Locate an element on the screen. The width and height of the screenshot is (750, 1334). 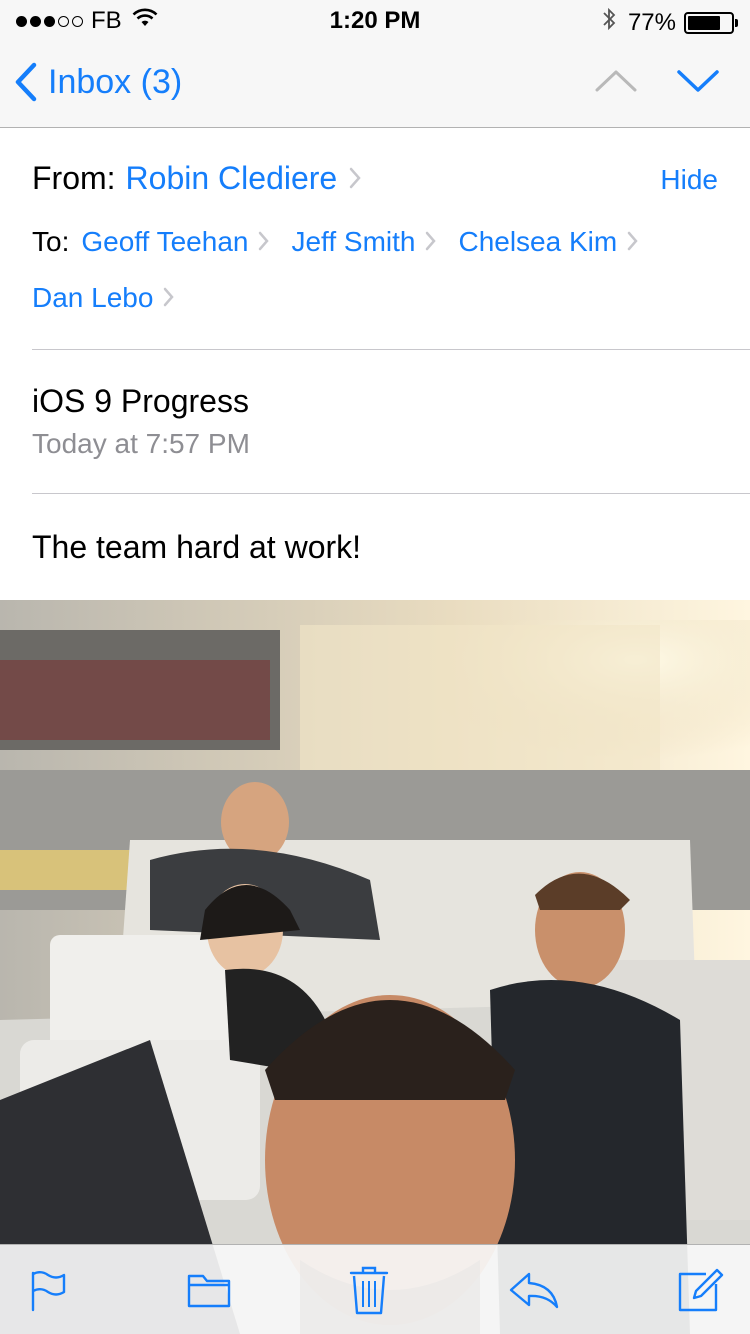
chevron-down-icon is located at coordinates (698, 81).